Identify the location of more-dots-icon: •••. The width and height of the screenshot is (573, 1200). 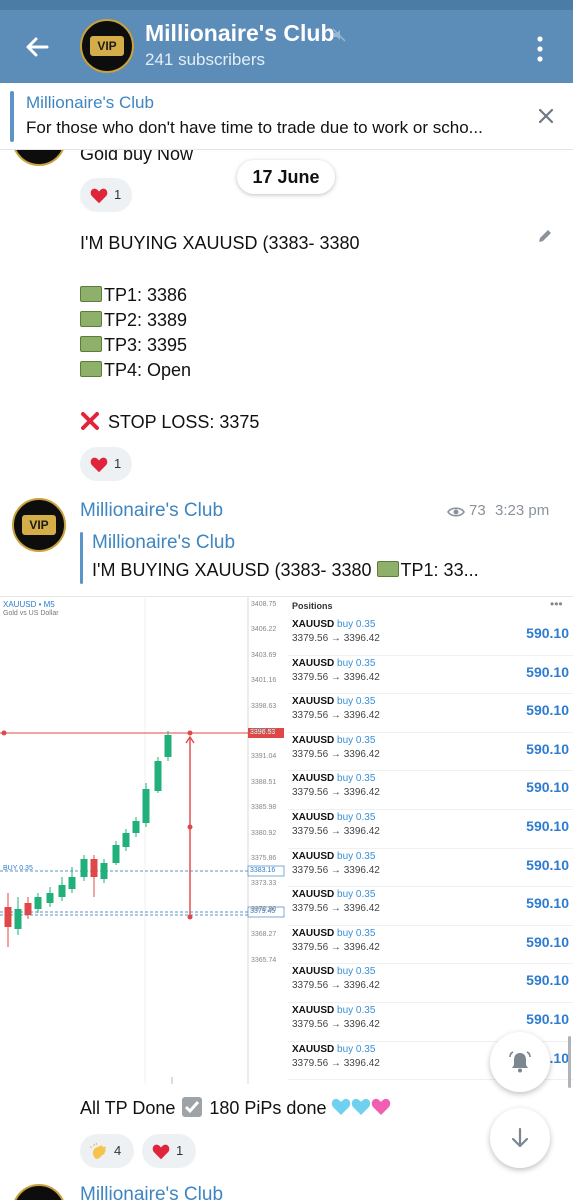
(556, 604).